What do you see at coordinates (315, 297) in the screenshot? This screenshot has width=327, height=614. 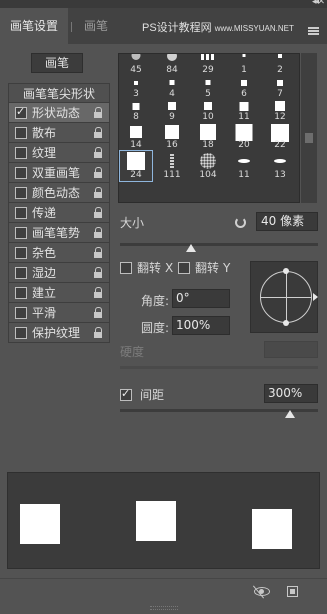 I see `angle-arrow-icon` at bounding box center [315, 297].